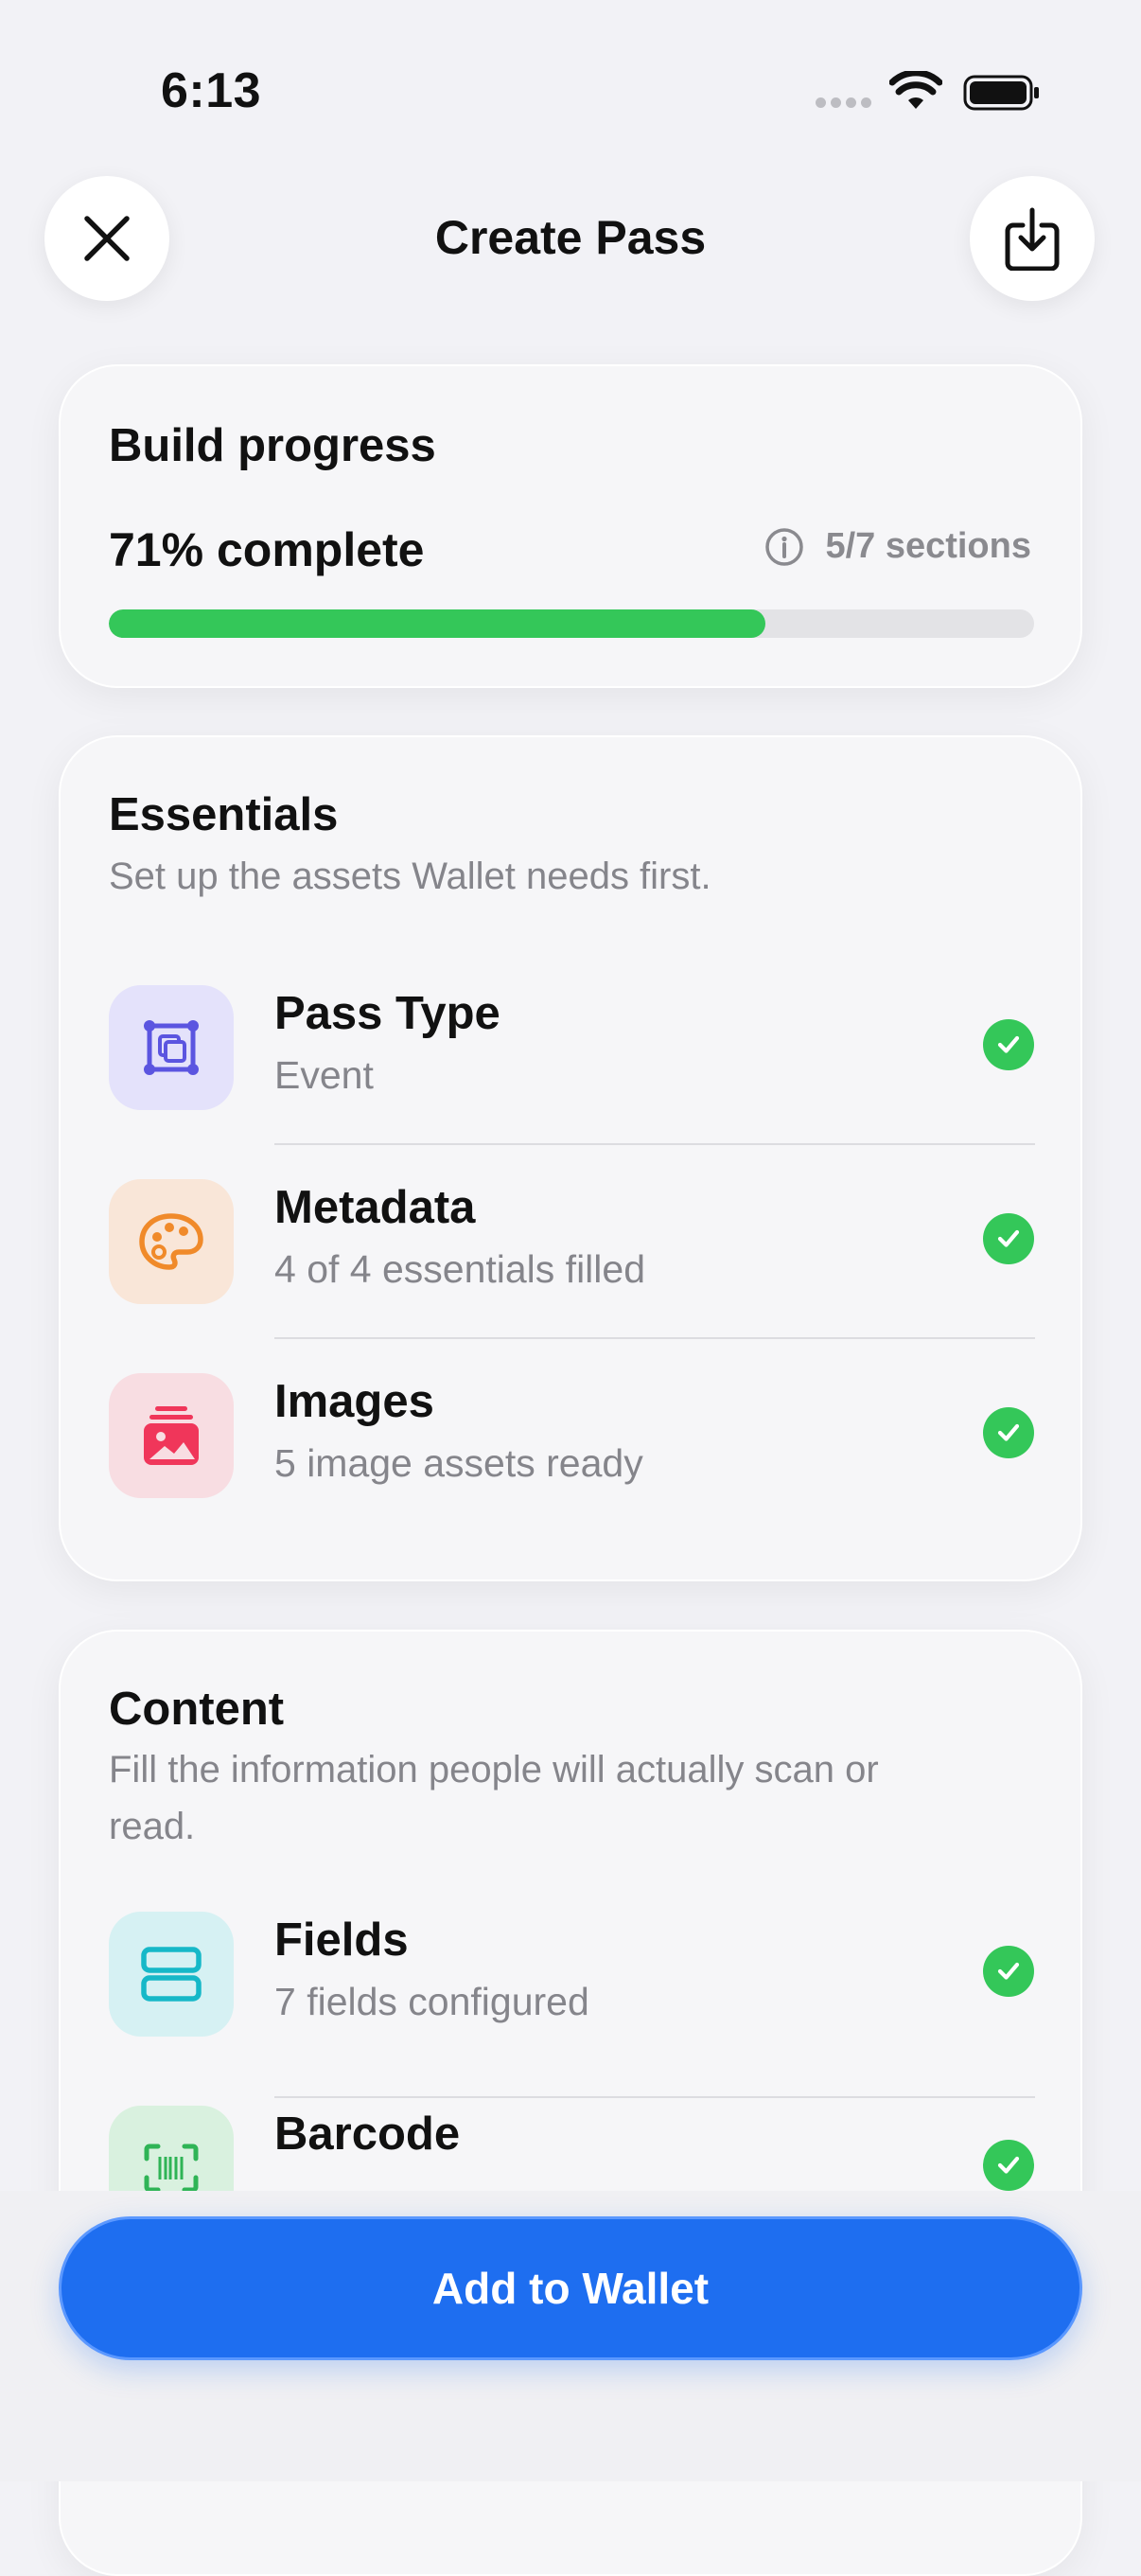 This screenshot has width=1141, height=2576. I want to click on sections-info: 5/7 sections, so click(897, 546).